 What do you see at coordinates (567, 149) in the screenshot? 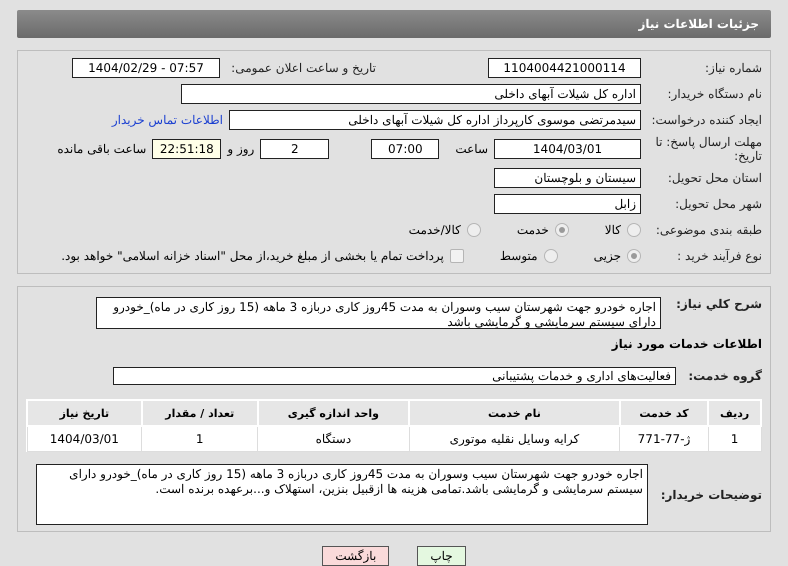
I see `deadline-date-field: 1404/03/01` at bounding box center [567, 149].